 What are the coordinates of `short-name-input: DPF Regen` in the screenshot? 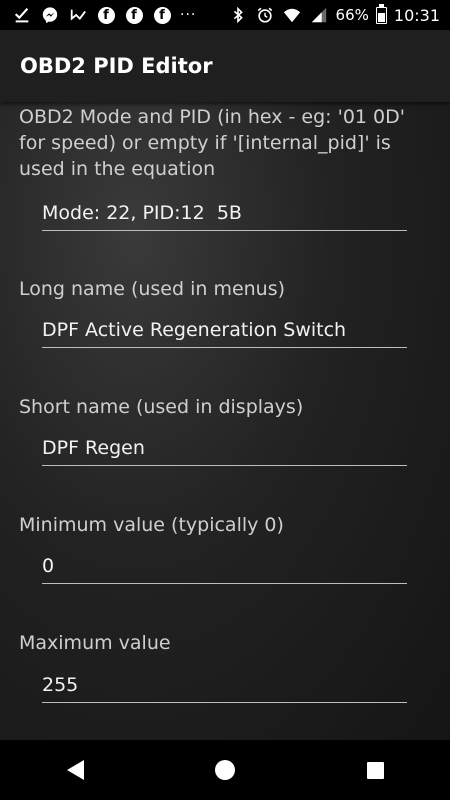 It's located at (224, 448).